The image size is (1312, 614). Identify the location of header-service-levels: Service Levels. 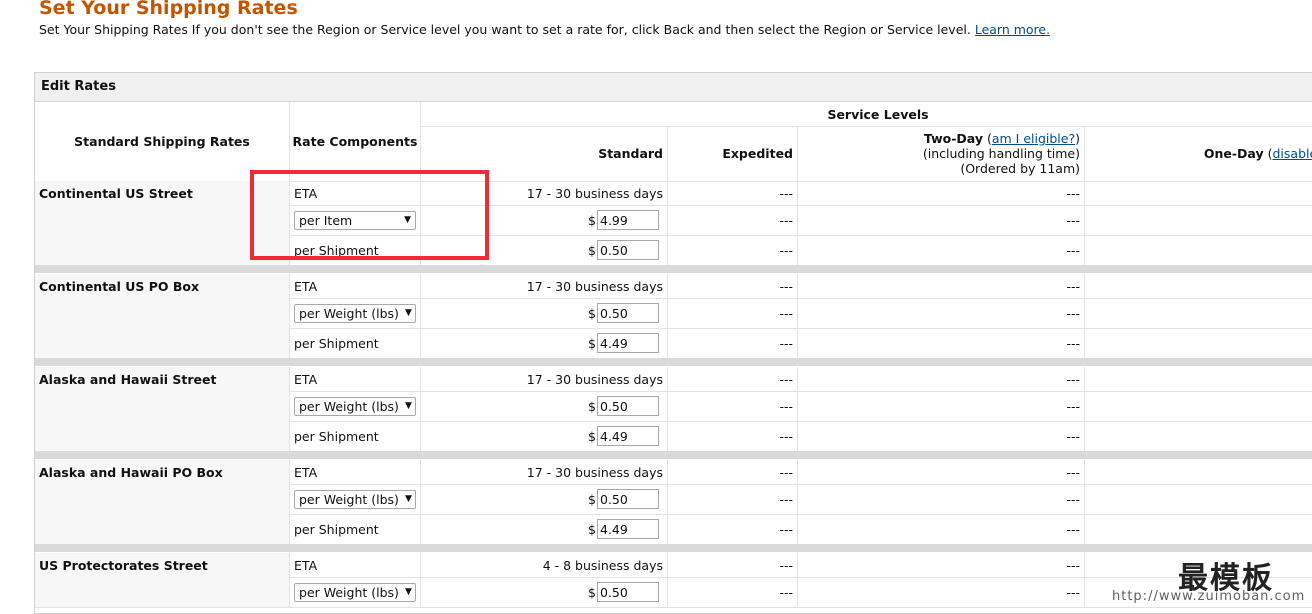
(866, 114).